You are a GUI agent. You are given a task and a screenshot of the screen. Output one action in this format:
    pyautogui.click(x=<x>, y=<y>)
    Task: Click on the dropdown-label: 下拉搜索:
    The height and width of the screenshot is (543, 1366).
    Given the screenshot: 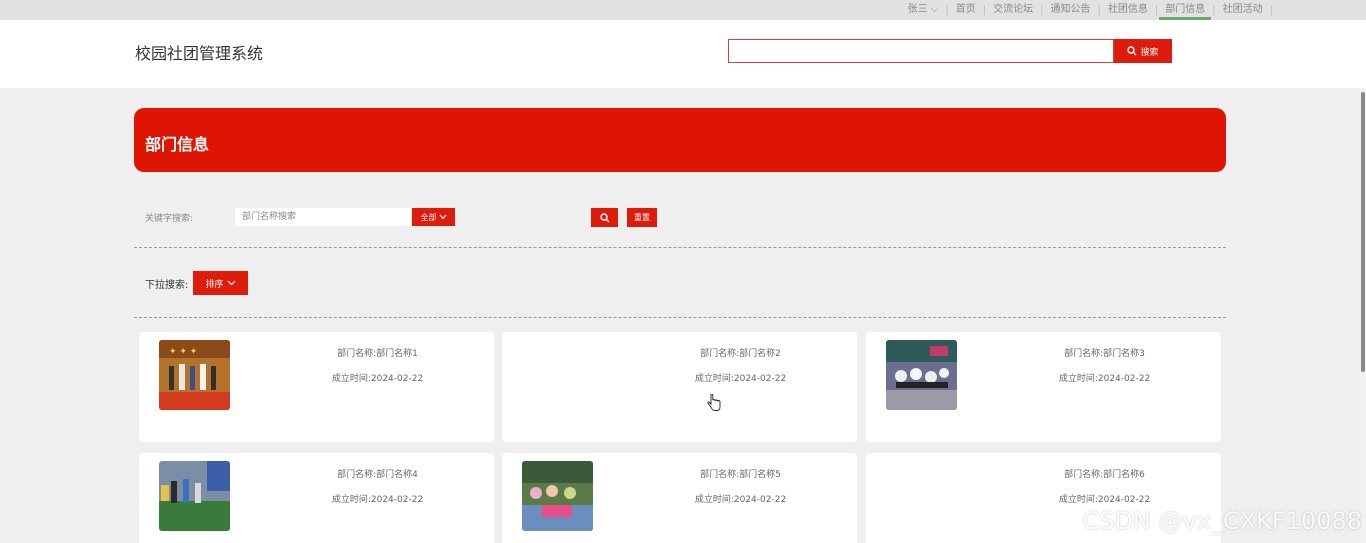 What is the action you would take?
    pyautogui.click(x=167, y=285)
    